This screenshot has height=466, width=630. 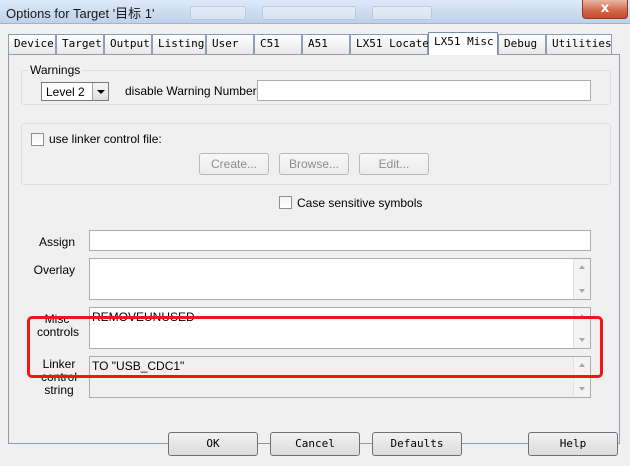 What do you see at coordinates (573, 444) in the screenshot?
I see `help-button: Help` at bounding box center [573, 444].